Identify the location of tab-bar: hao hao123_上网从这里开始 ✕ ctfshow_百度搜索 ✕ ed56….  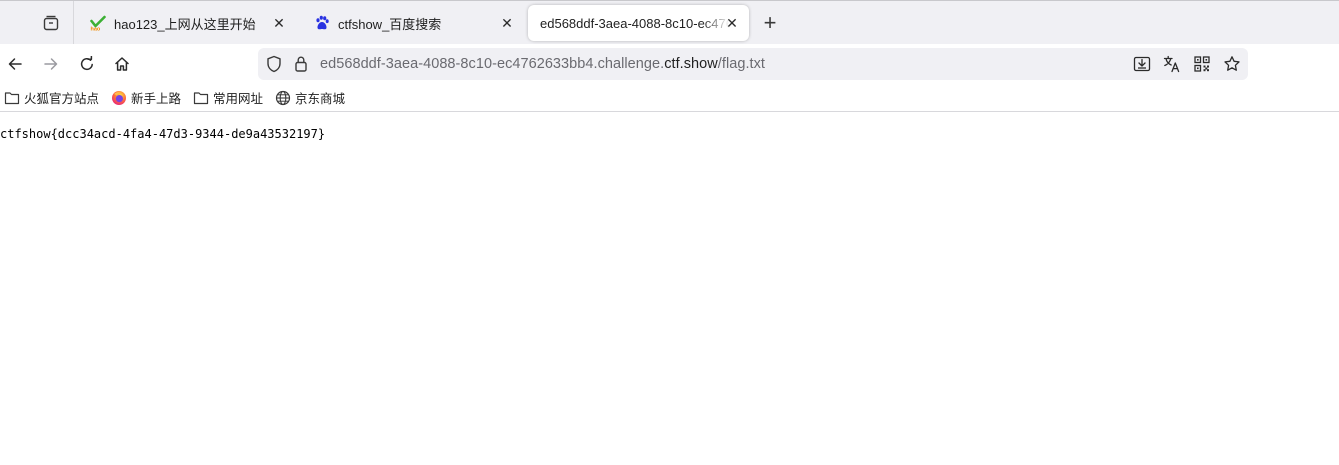
(669, 22).